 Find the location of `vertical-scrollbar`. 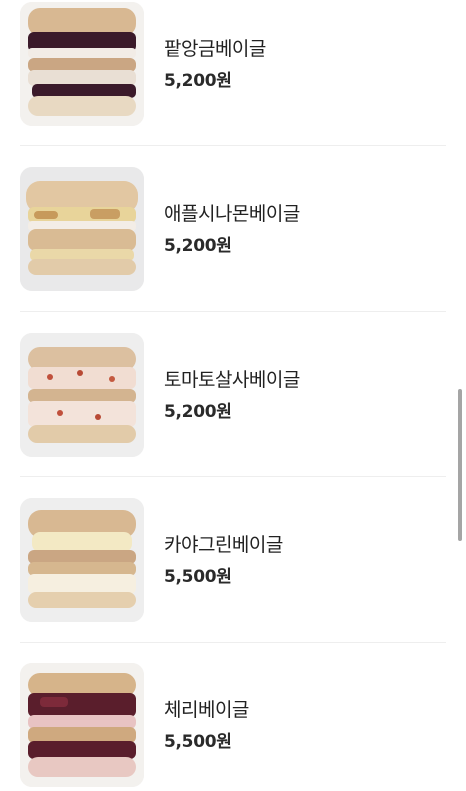

vertical-scrollbar is located at coordinates (460, 465).